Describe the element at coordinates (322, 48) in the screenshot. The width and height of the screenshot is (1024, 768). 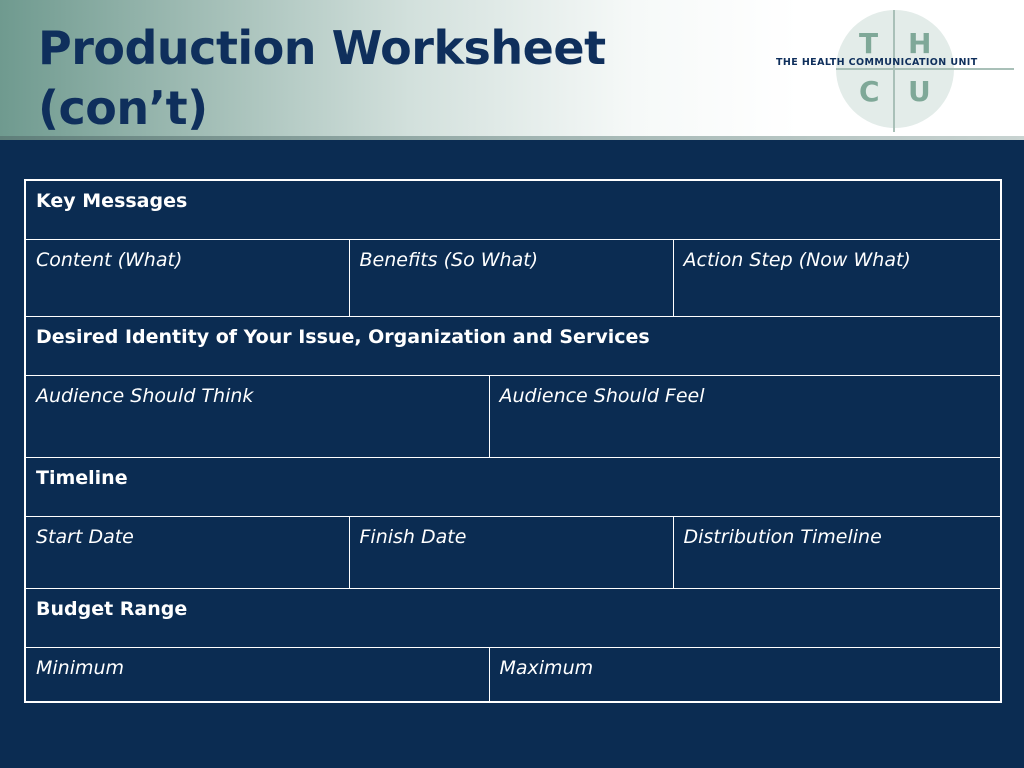
I see `slide-title-line-1: Production Worksheet` at that location.